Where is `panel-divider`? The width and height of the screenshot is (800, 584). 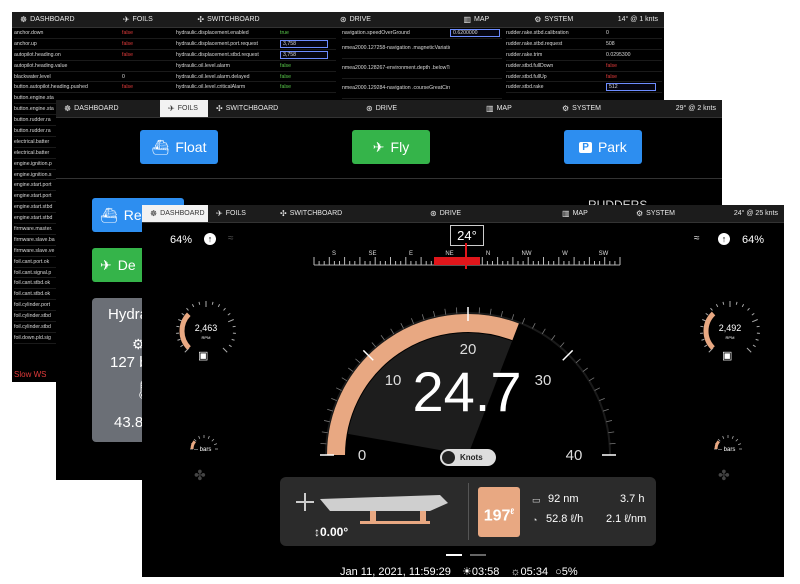
panel-divider is located at coordinates (468, 511).